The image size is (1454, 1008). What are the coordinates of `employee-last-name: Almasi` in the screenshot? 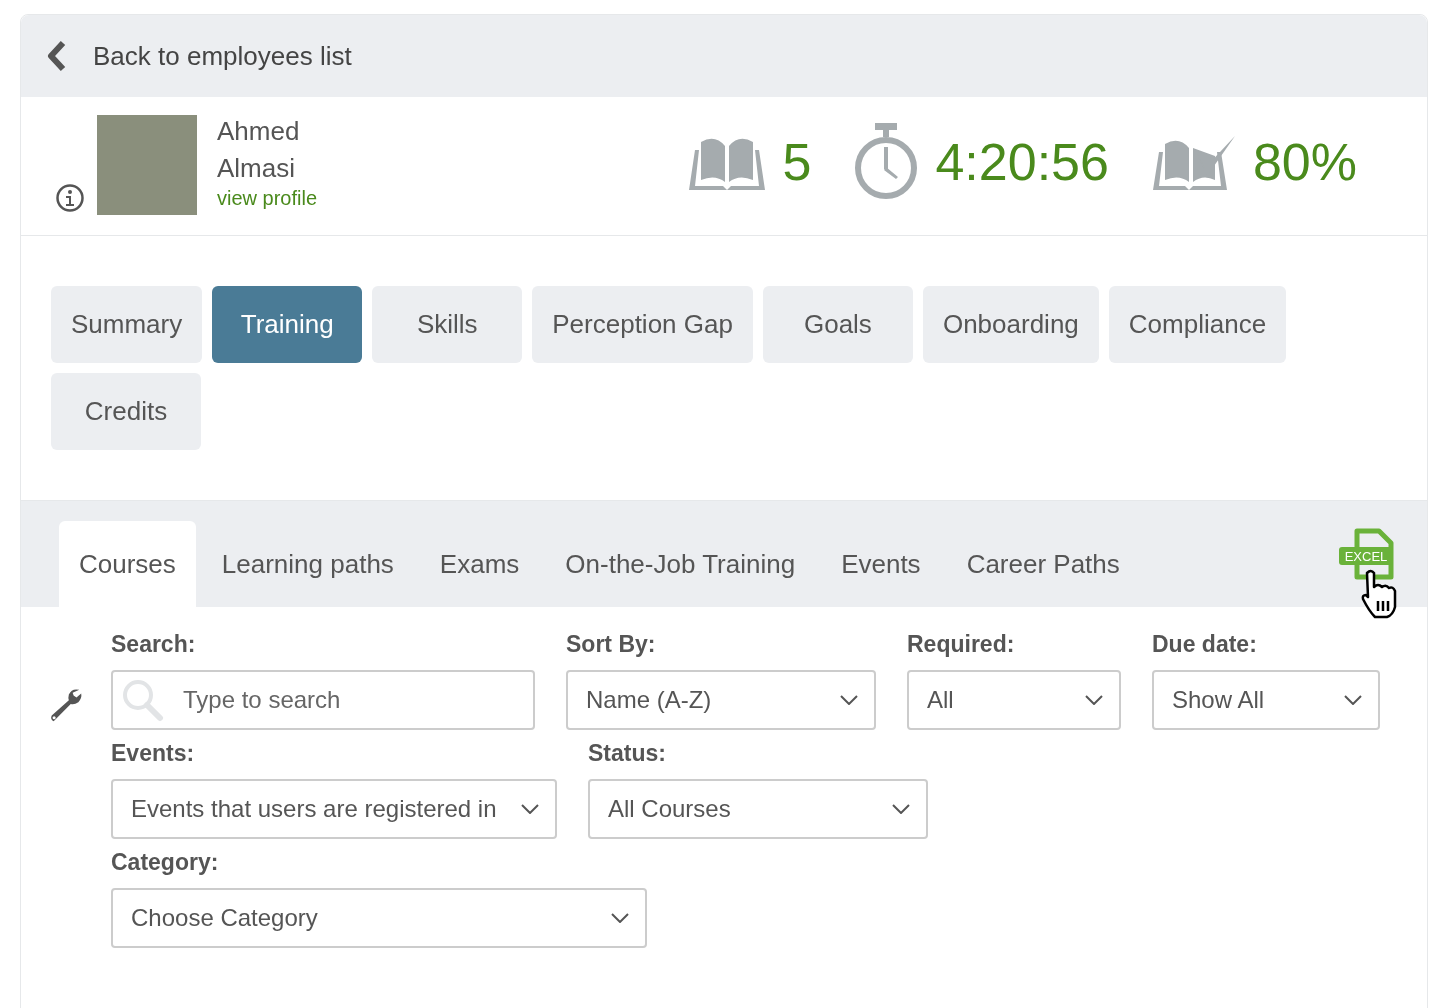 It's located at (256, 168).